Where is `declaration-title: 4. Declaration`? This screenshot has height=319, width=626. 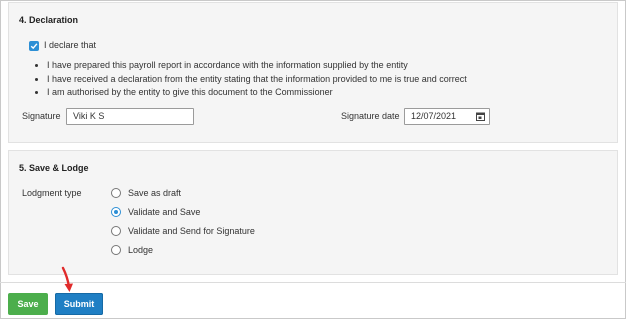
declaration-title: 4. Declaration is located at coordinates (49, 20).